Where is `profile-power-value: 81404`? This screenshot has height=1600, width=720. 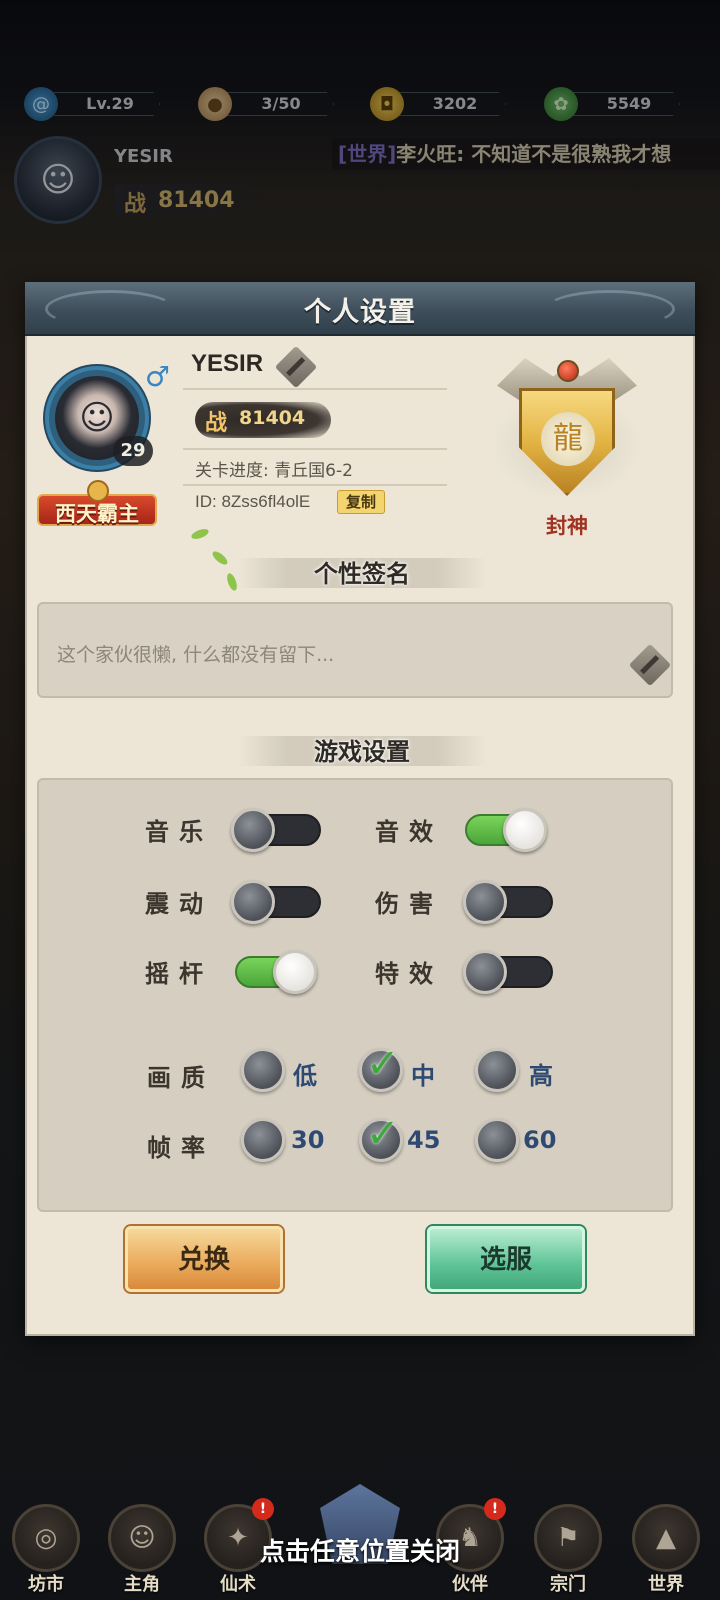
profile-power-value: 81404 is located at coordinates (272, 418).